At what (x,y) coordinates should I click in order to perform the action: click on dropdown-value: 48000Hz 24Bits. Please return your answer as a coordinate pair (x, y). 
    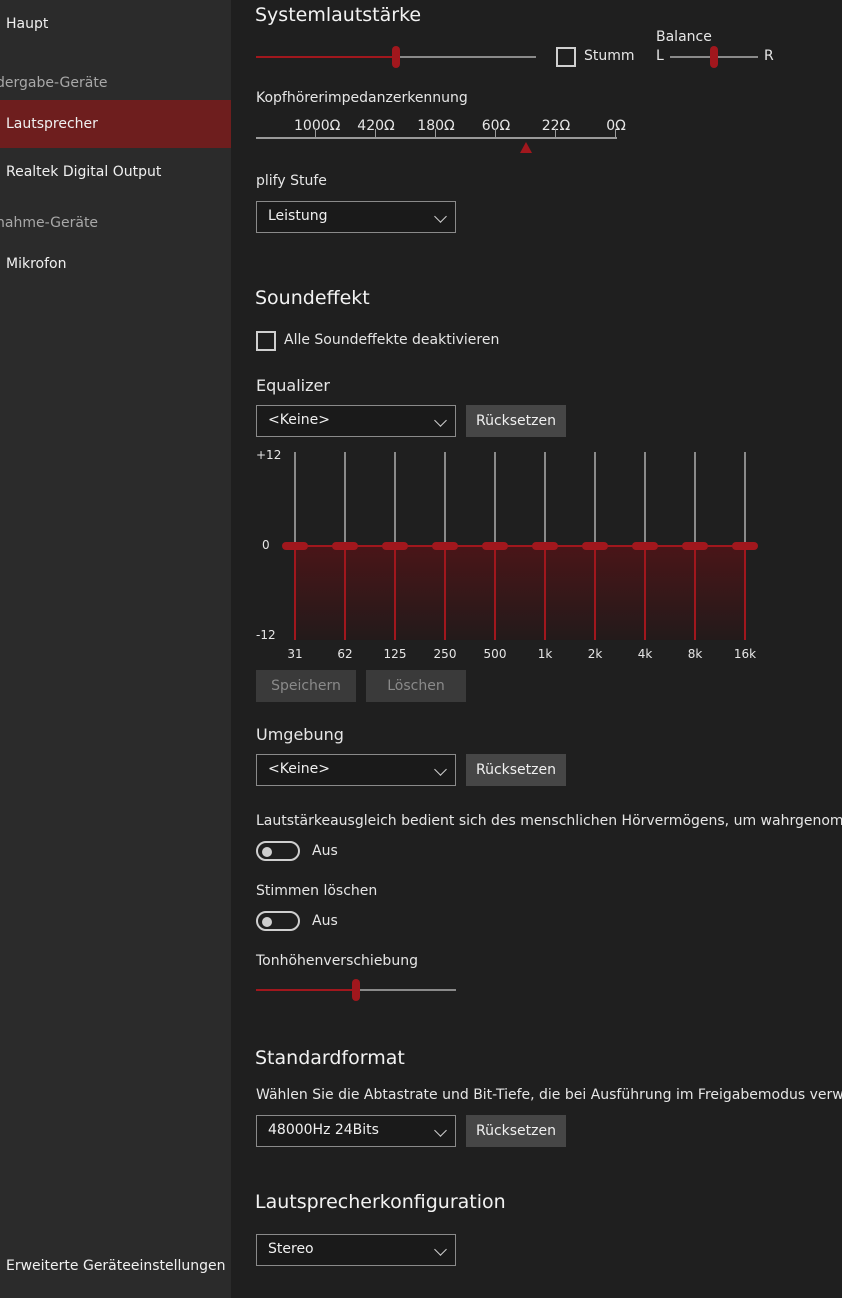
    Looking at the image, I should click on (323, 1130).